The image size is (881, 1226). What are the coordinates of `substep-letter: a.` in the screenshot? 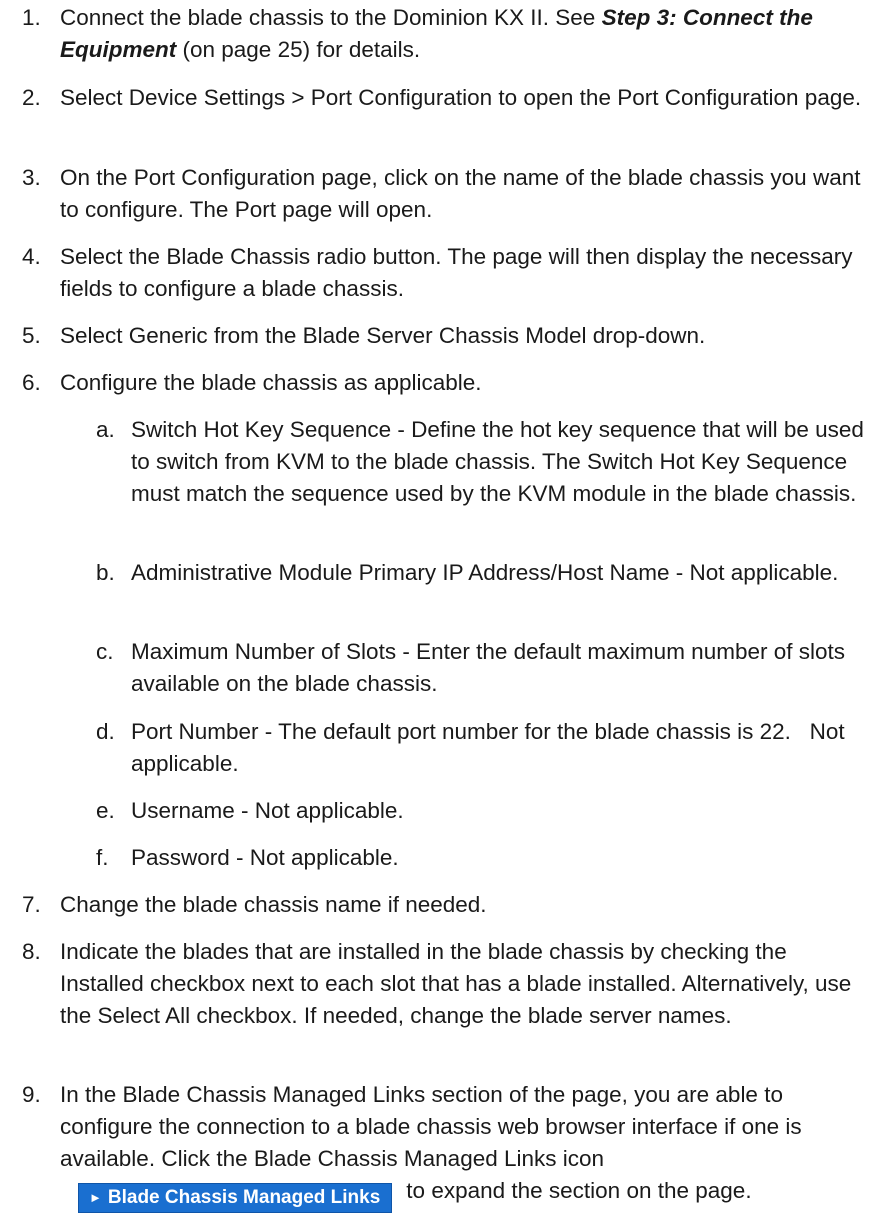 It's located at (105, 429).